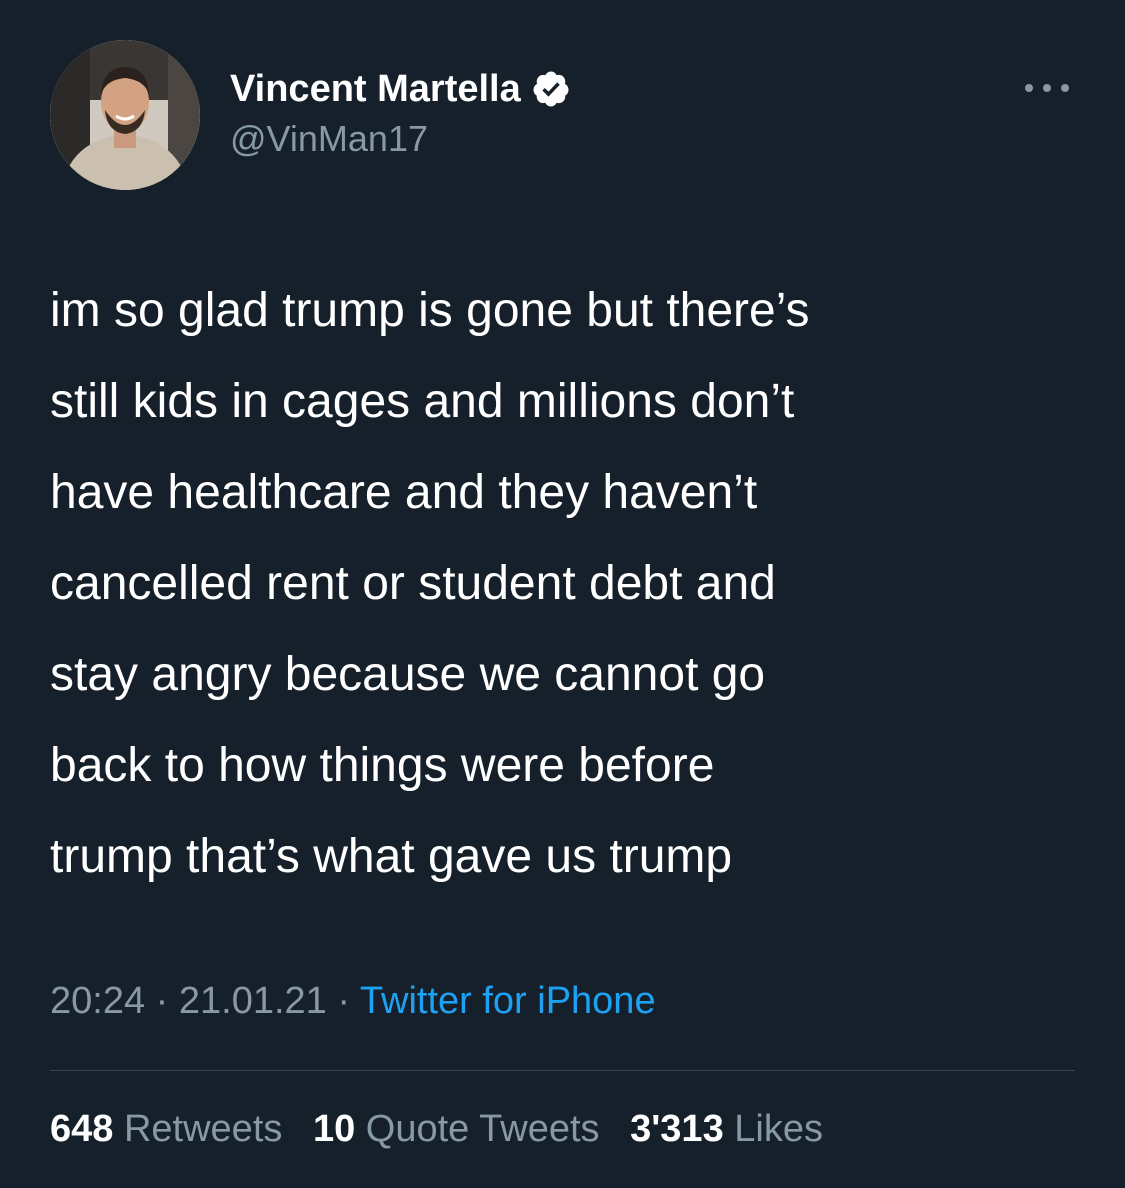 This screenshot has width=1125, height=1188. I want to click on profile-photo, so click(125, 115).